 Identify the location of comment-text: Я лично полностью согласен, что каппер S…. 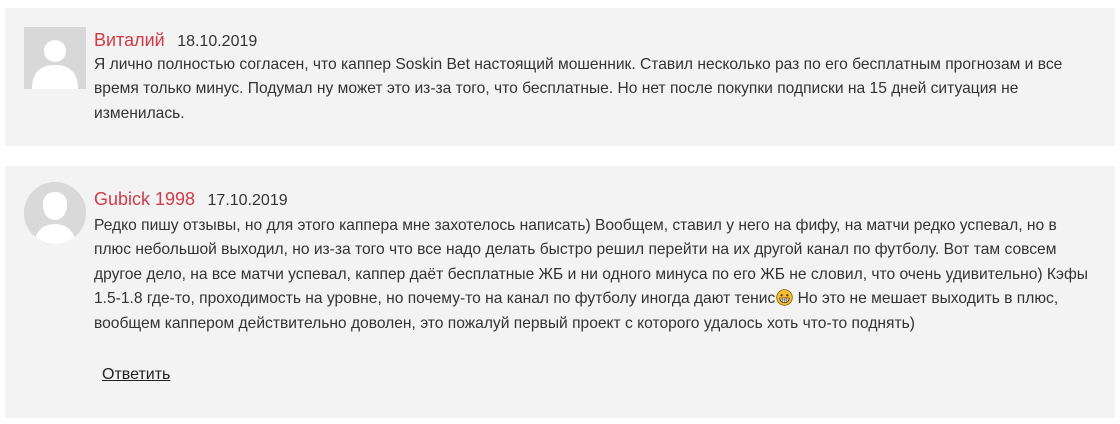
(578, 89).